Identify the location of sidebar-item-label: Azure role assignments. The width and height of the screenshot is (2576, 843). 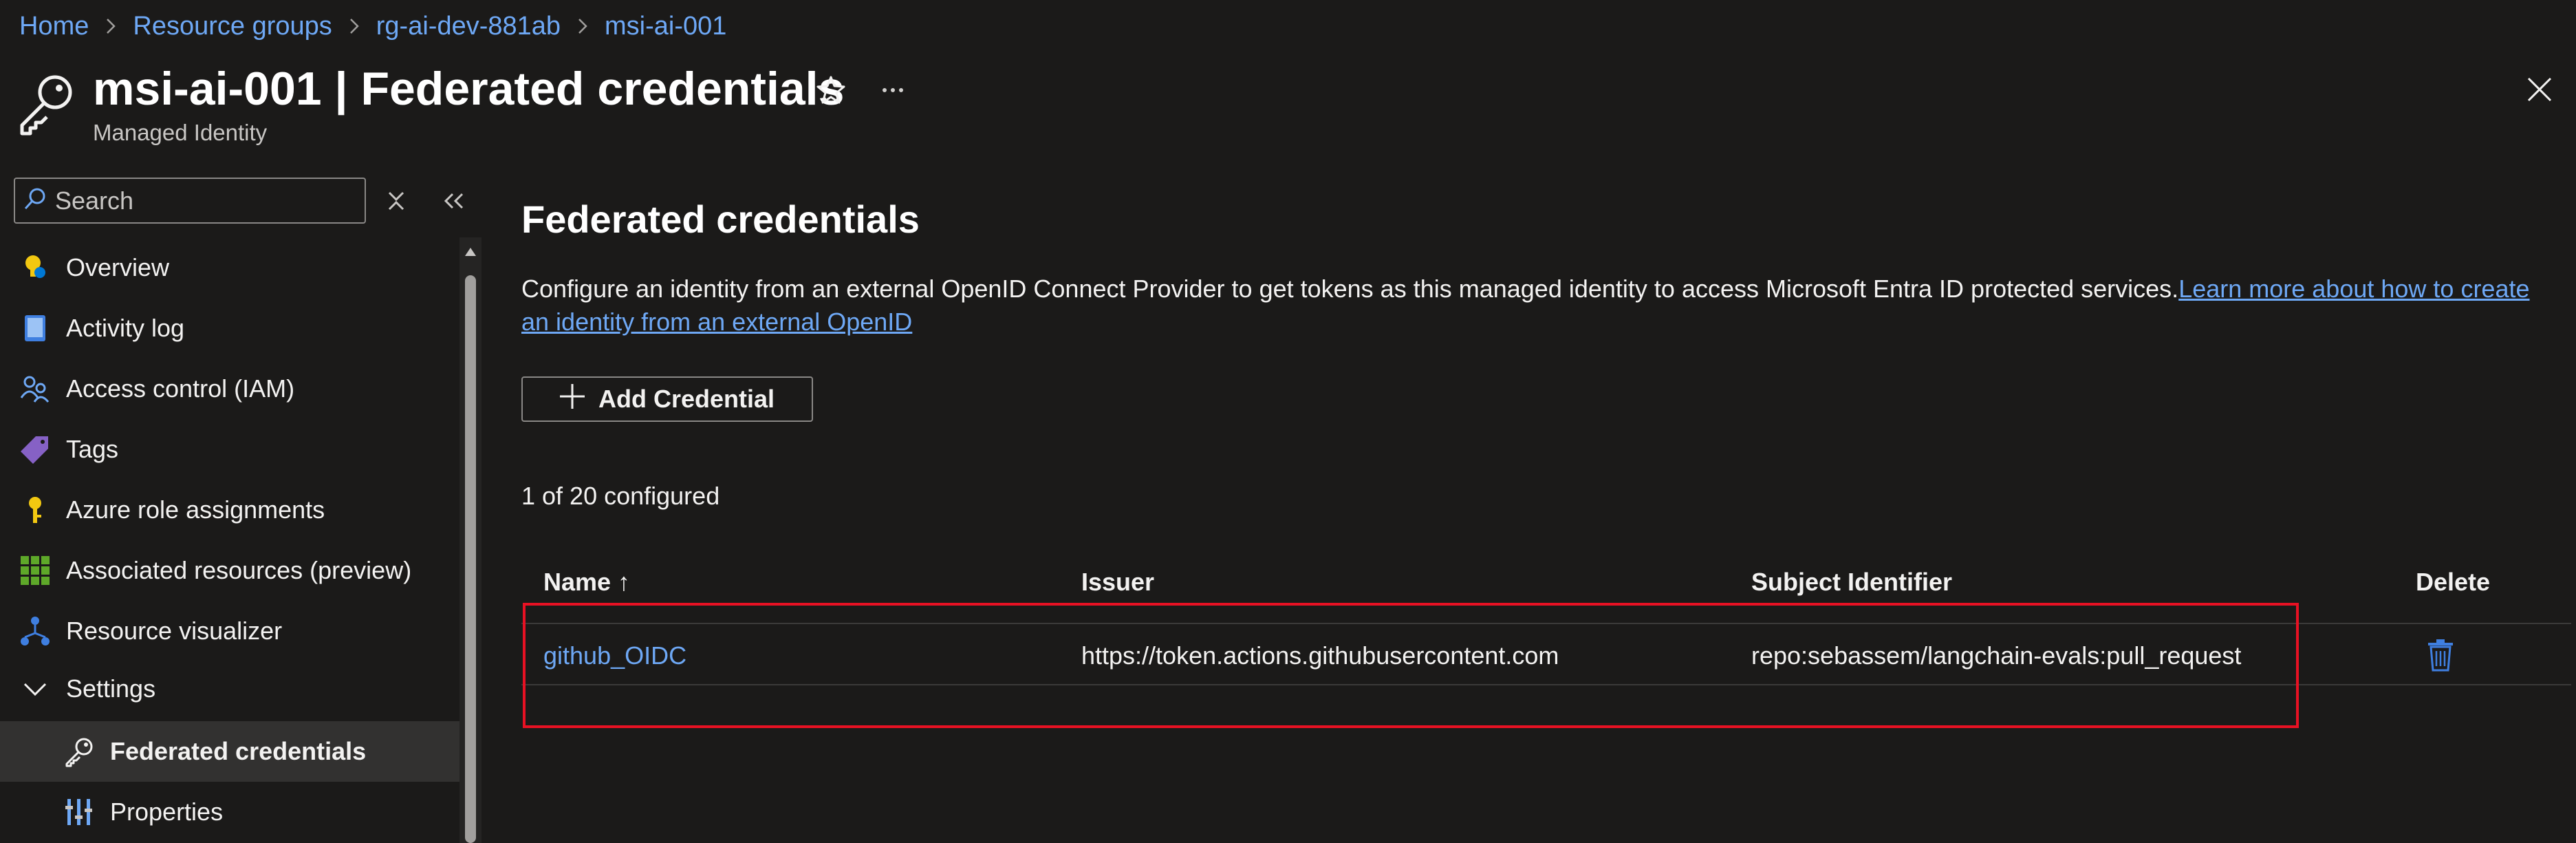
(195, 510).